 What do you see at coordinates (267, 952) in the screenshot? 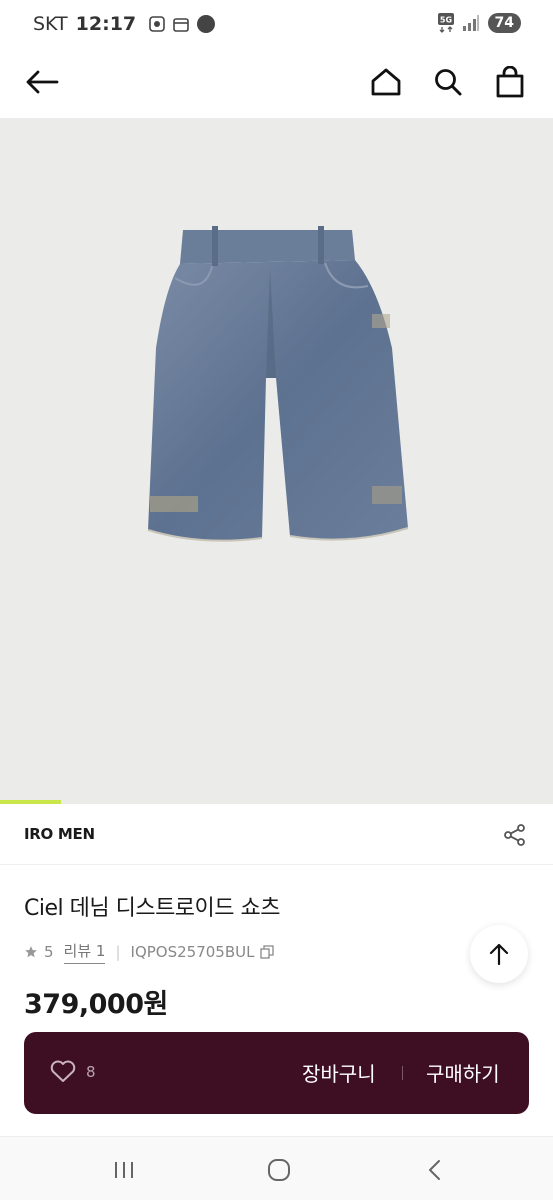
I see `copy-icon` at bounding box center [267, 952].